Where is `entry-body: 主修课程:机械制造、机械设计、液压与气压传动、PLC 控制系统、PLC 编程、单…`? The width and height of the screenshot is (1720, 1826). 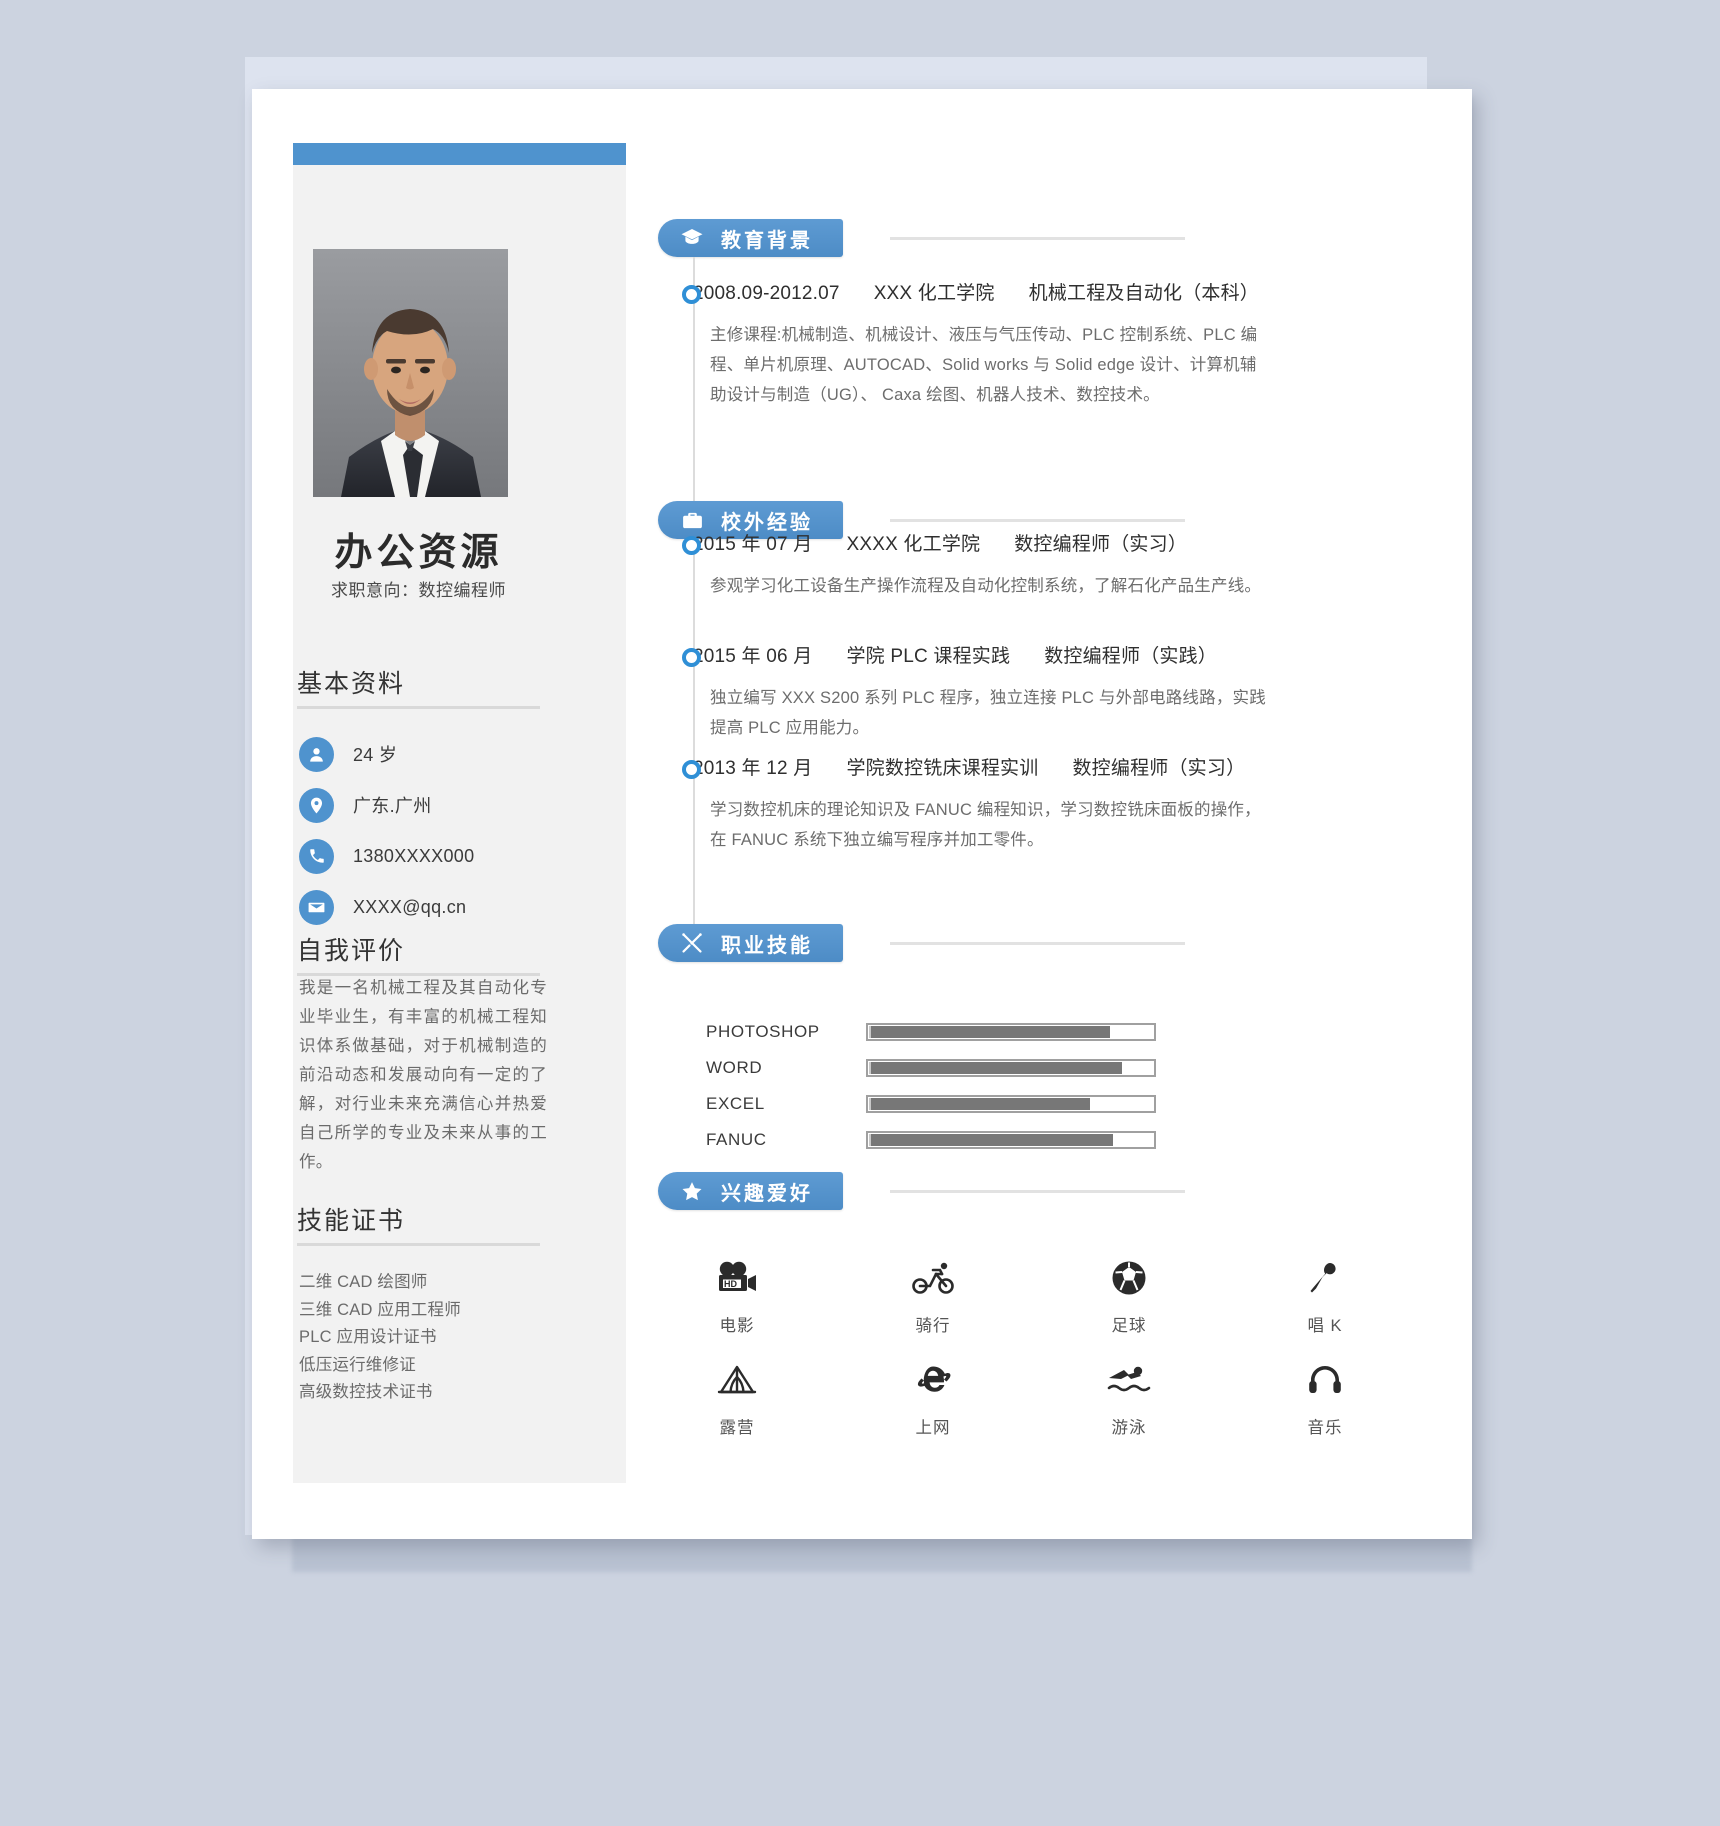 entry-body: 主修课程:机械制造、机械设计、液压与气压传动、PLC 控制系统、PLC 编程、单… is located at coordinates (984, 365).